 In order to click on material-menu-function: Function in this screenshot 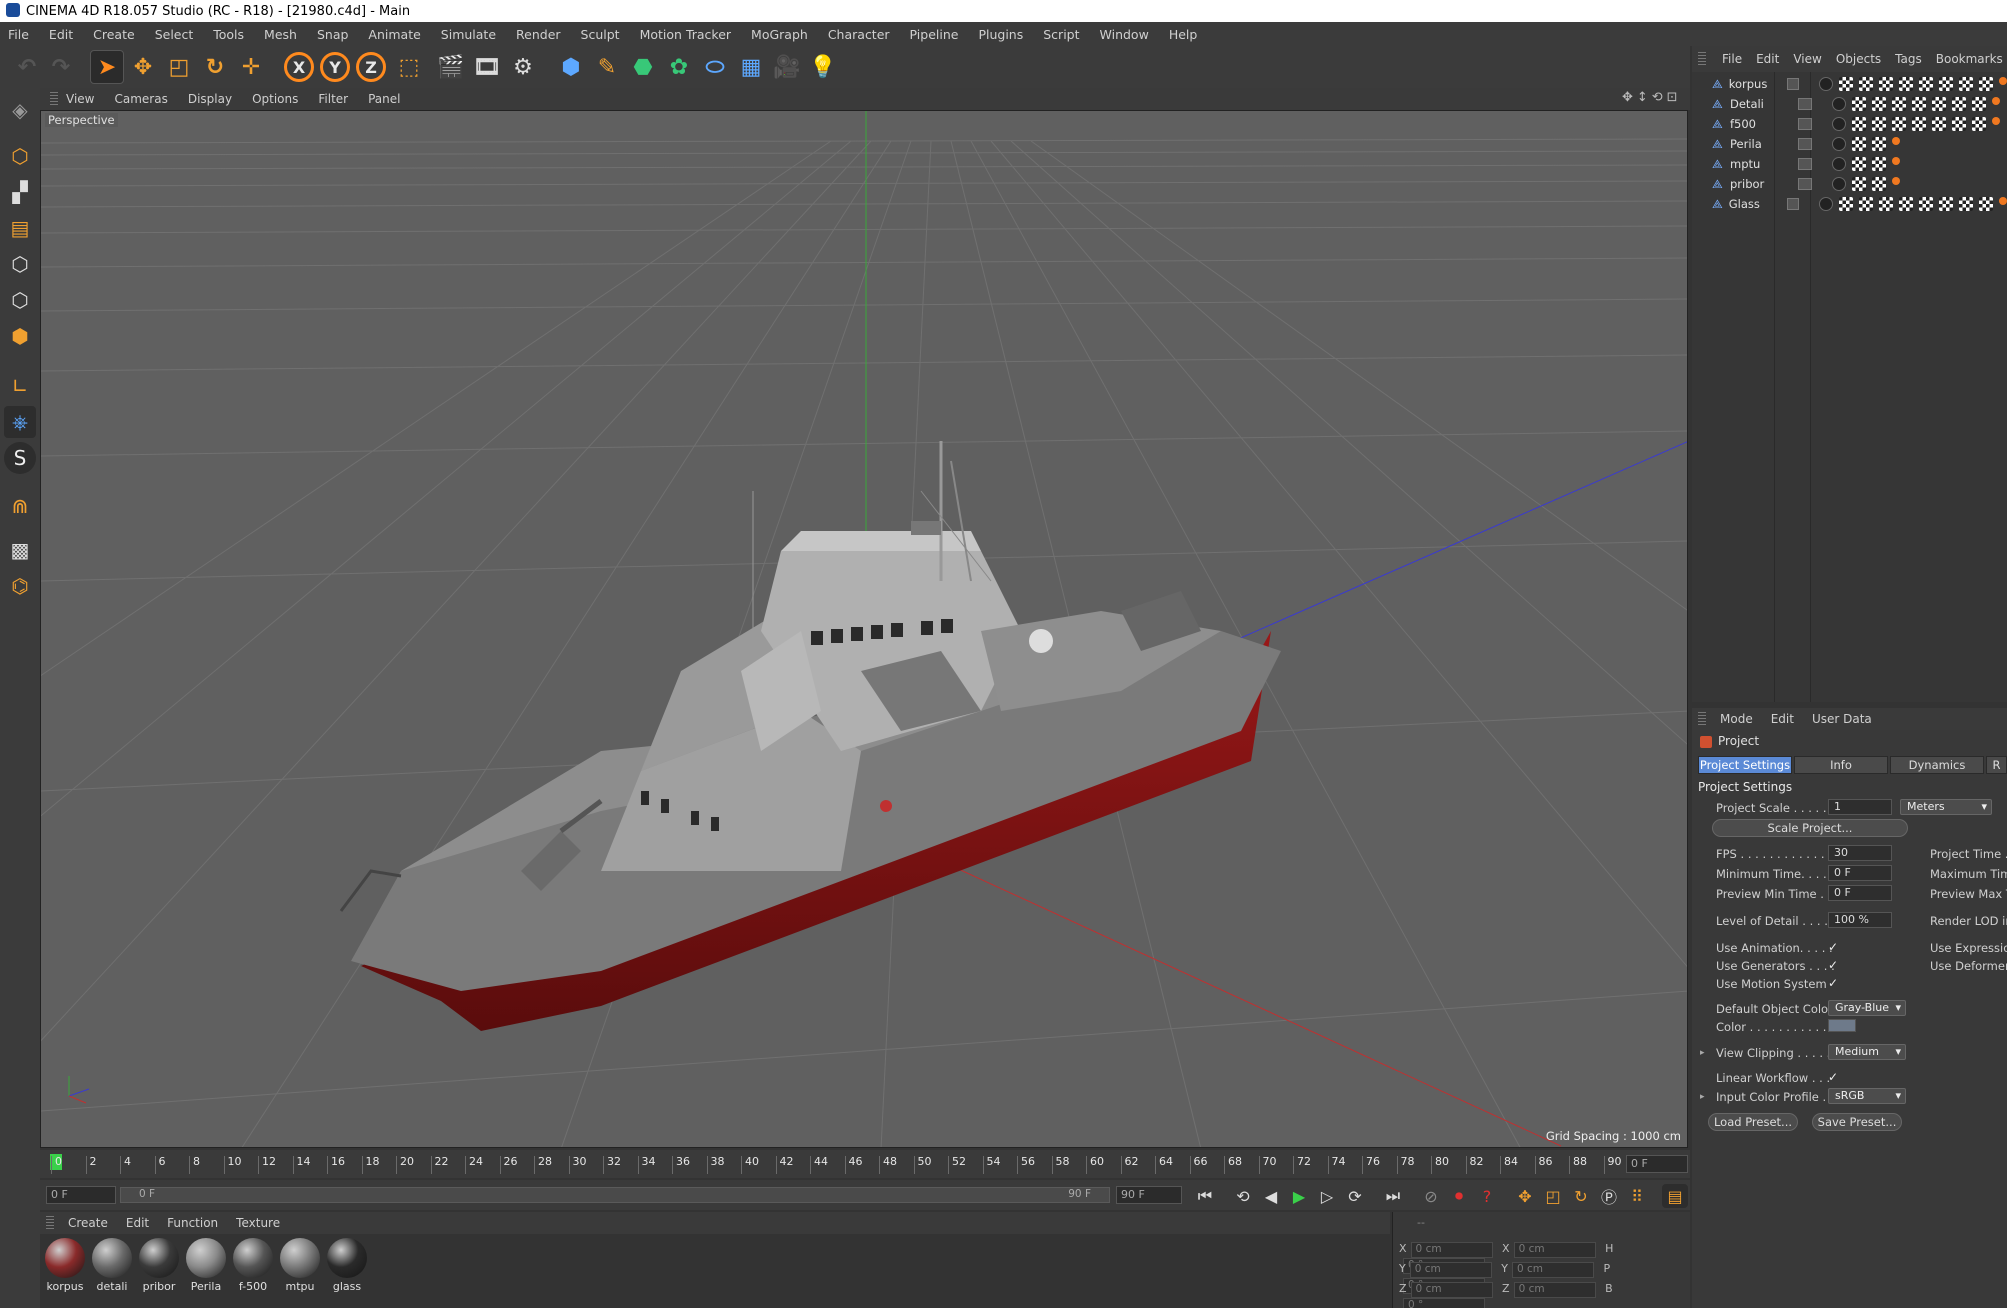, I will do `click(192, 1223)`.